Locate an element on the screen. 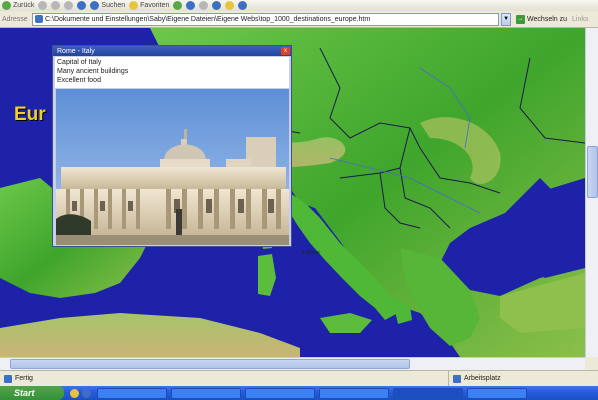 The image size is (598, 400). status-bar: Fertig Arbeitsplatz is located at coordinates (299, 378).